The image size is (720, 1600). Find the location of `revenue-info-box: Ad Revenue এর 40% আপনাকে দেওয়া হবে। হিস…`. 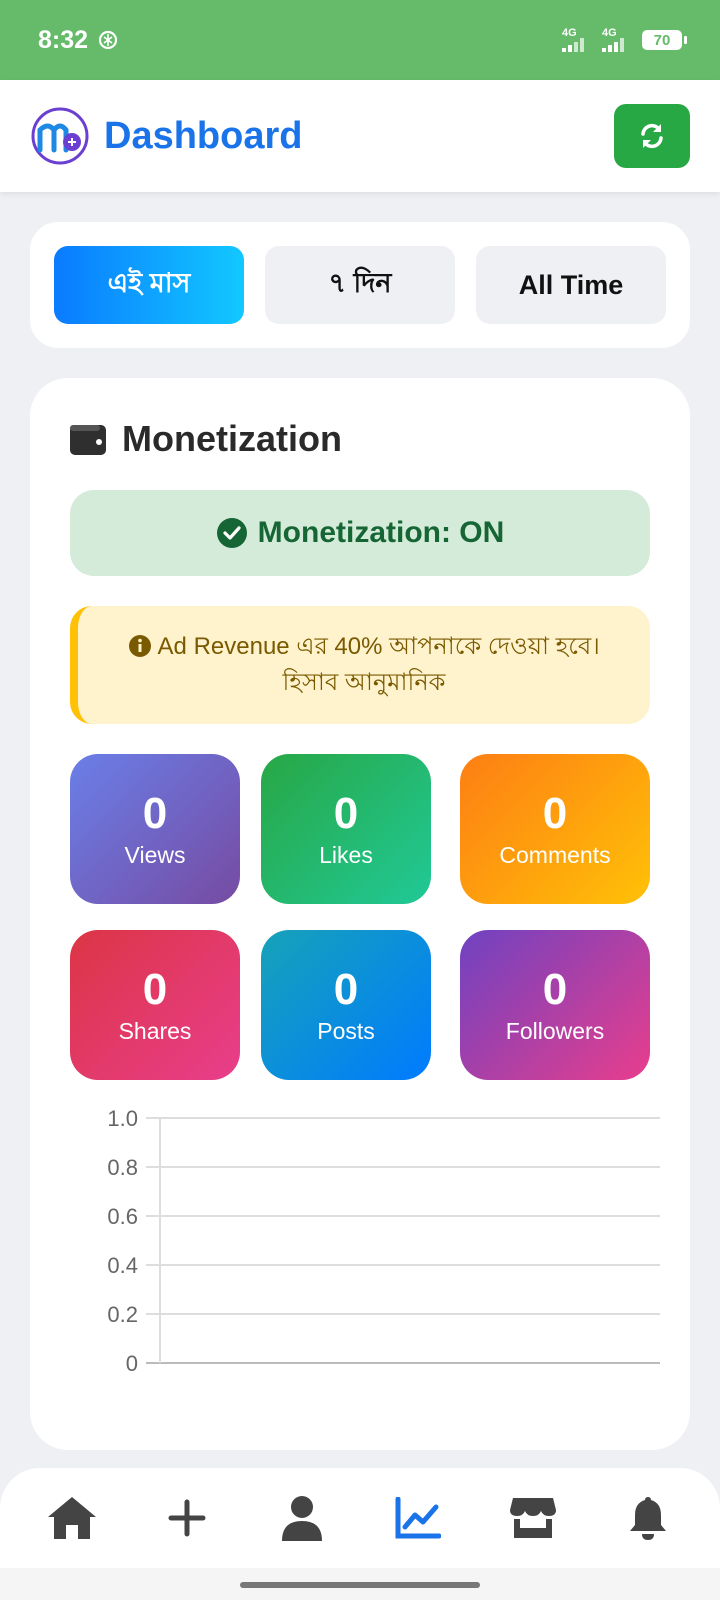

revenue-info-box: Ad Revenue এর 40% আপনাকে দেওয়া হবে। হিস… is located at coordinates (360, 665).